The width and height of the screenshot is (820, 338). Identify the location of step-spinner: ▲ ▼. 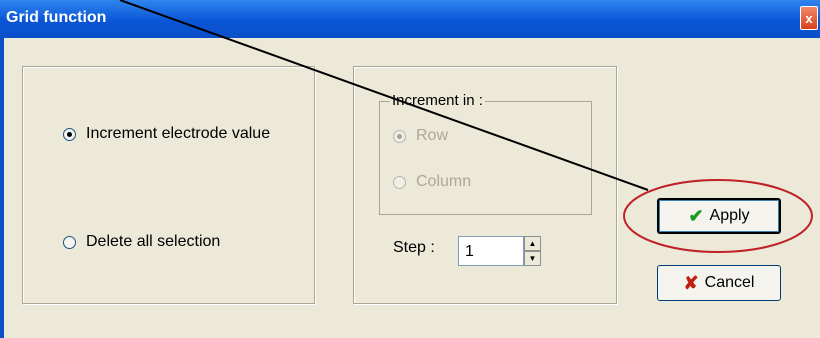
(532, 251).